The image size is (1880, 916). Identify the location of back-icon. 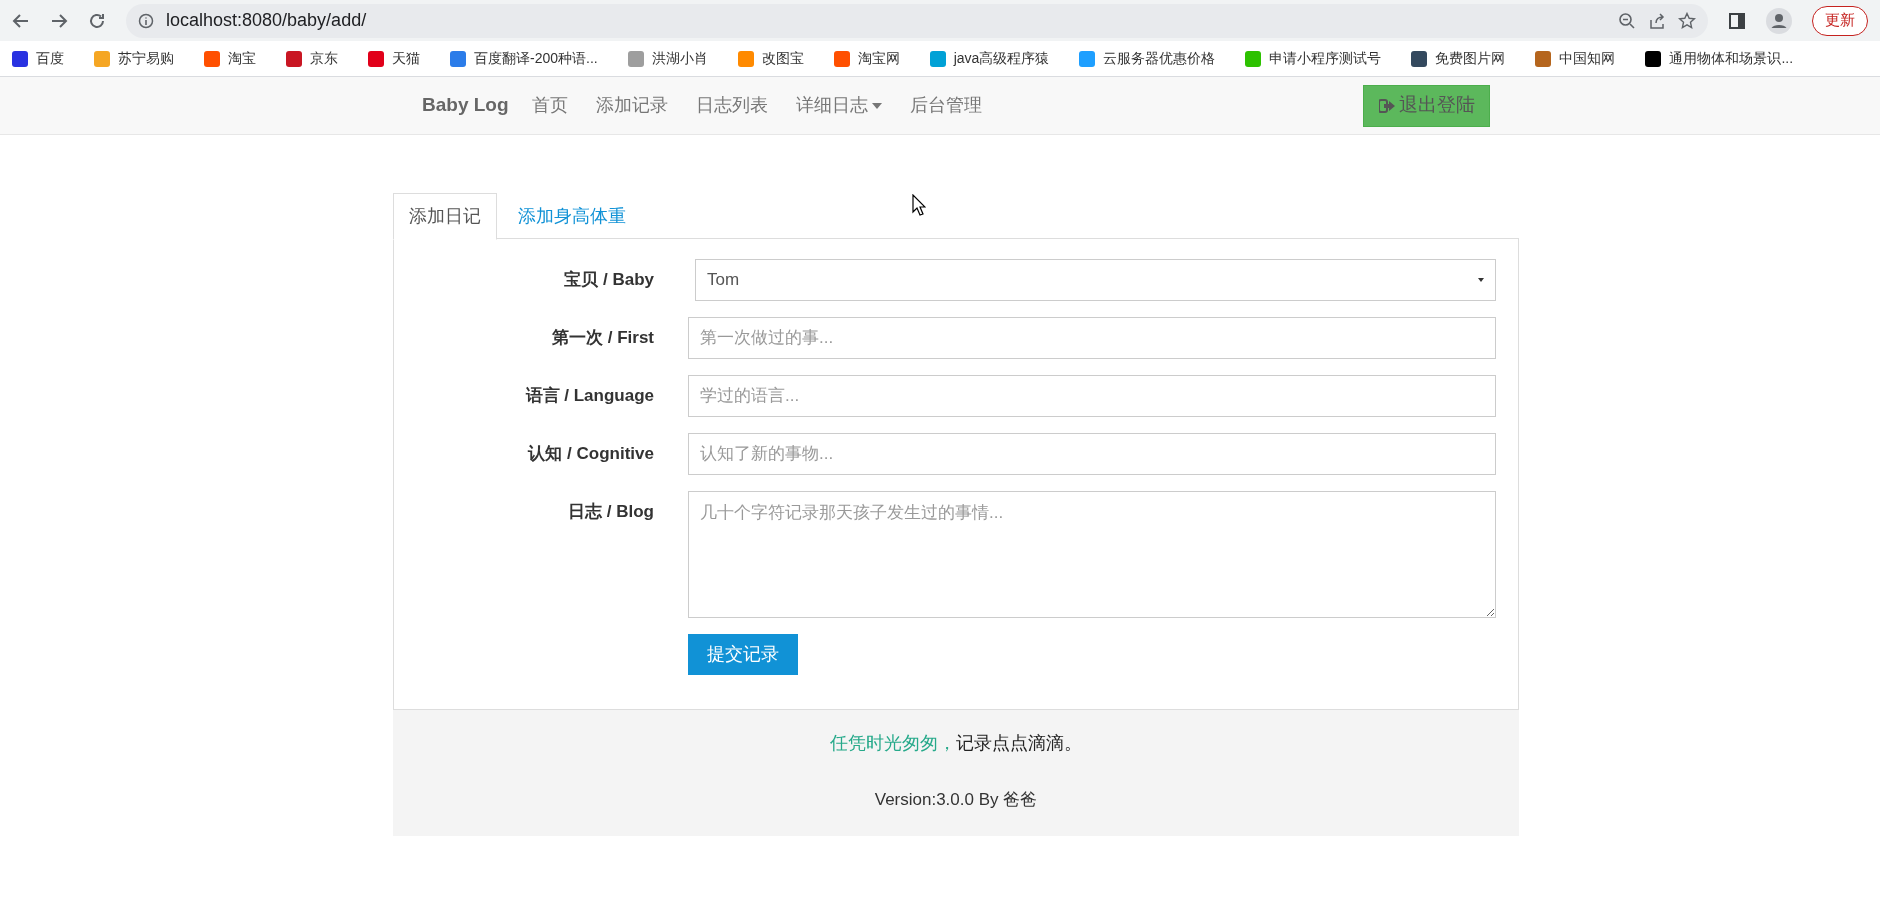
(21, 20).